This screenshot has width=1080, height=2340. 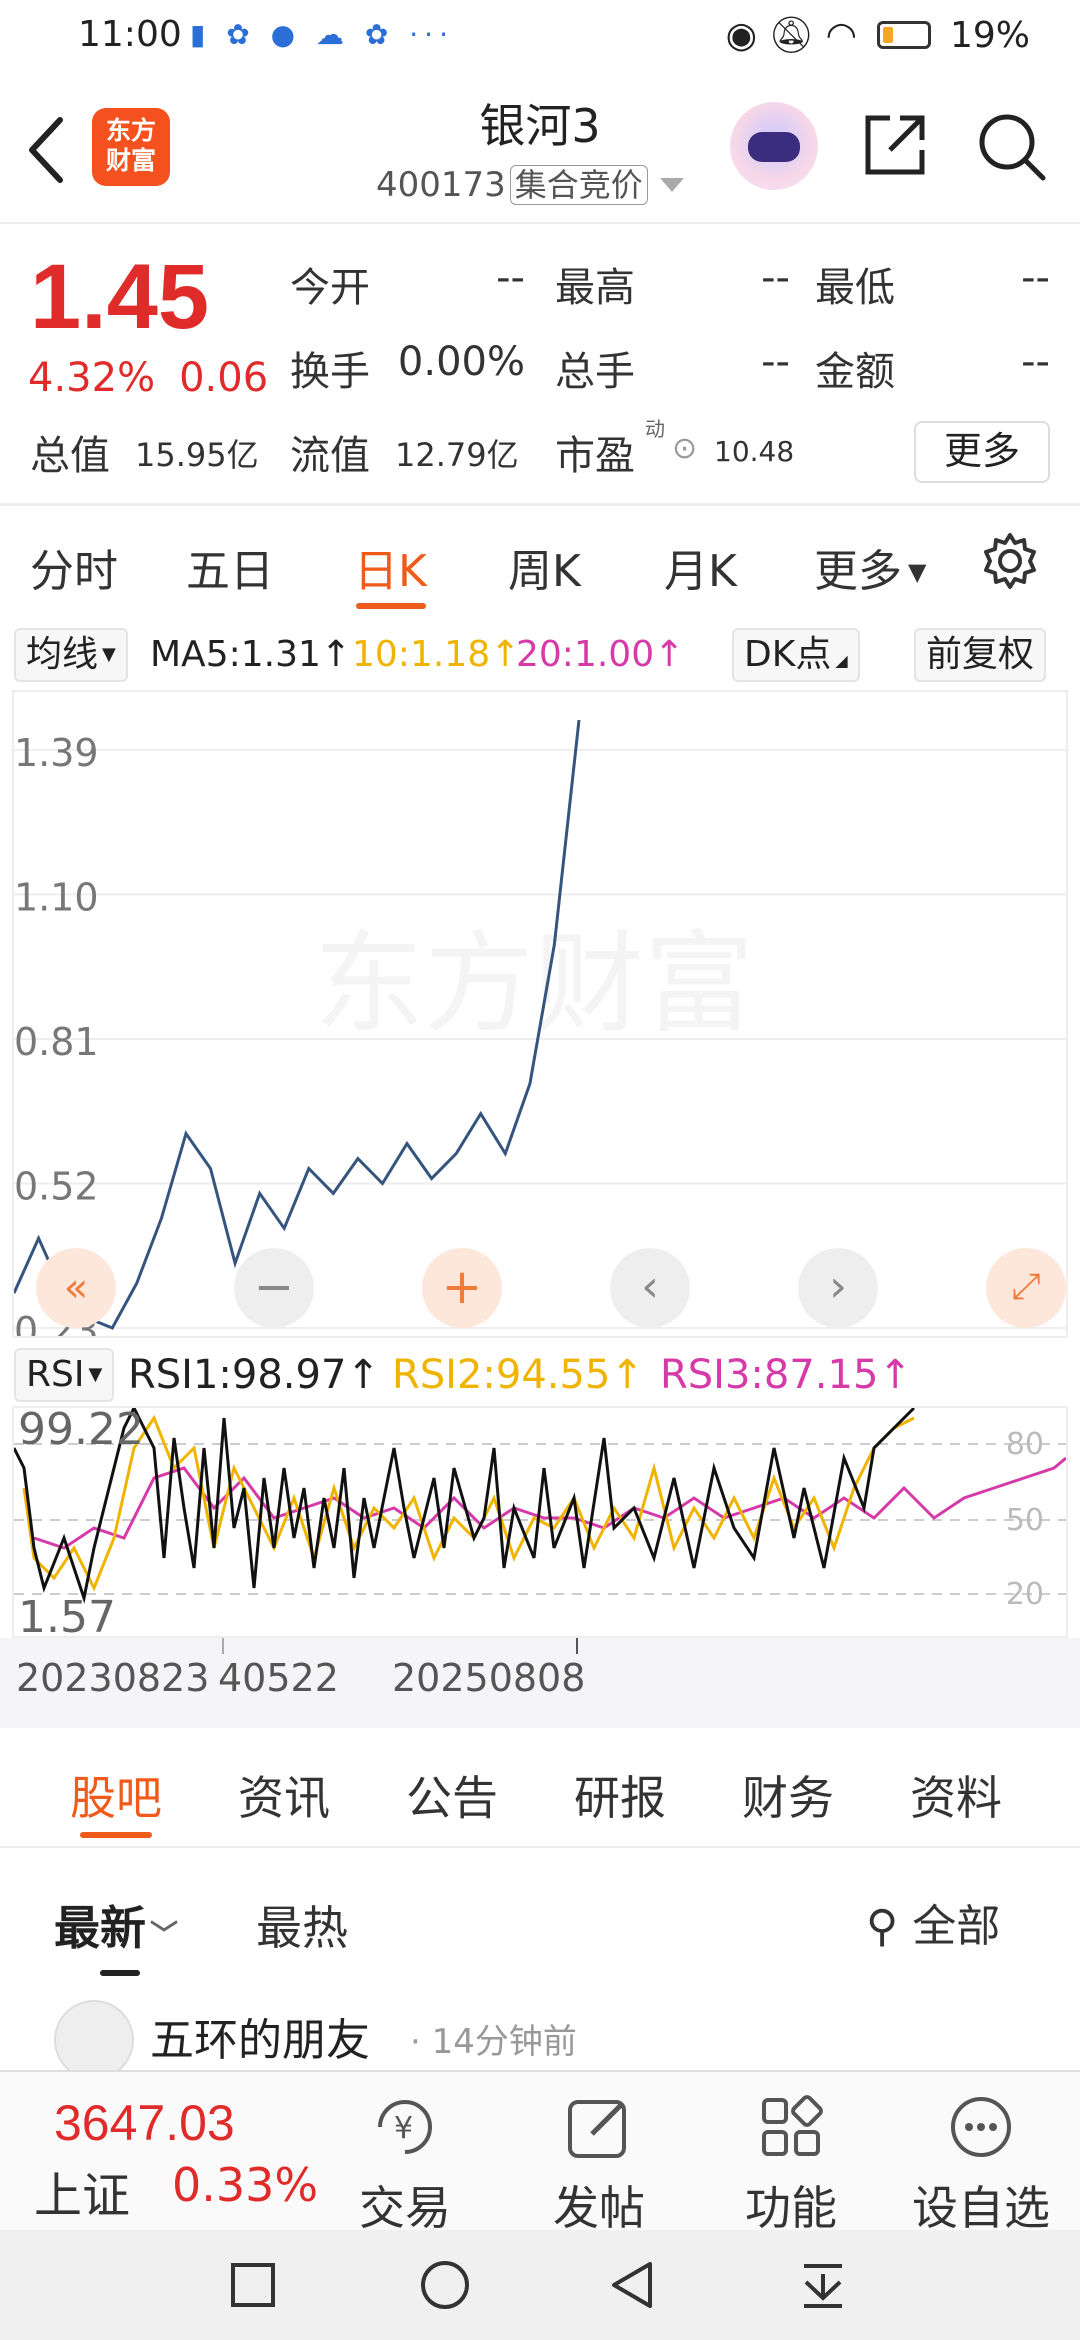 I want to click on sort-latest-label: 最新, so click(x=100, y=1928).